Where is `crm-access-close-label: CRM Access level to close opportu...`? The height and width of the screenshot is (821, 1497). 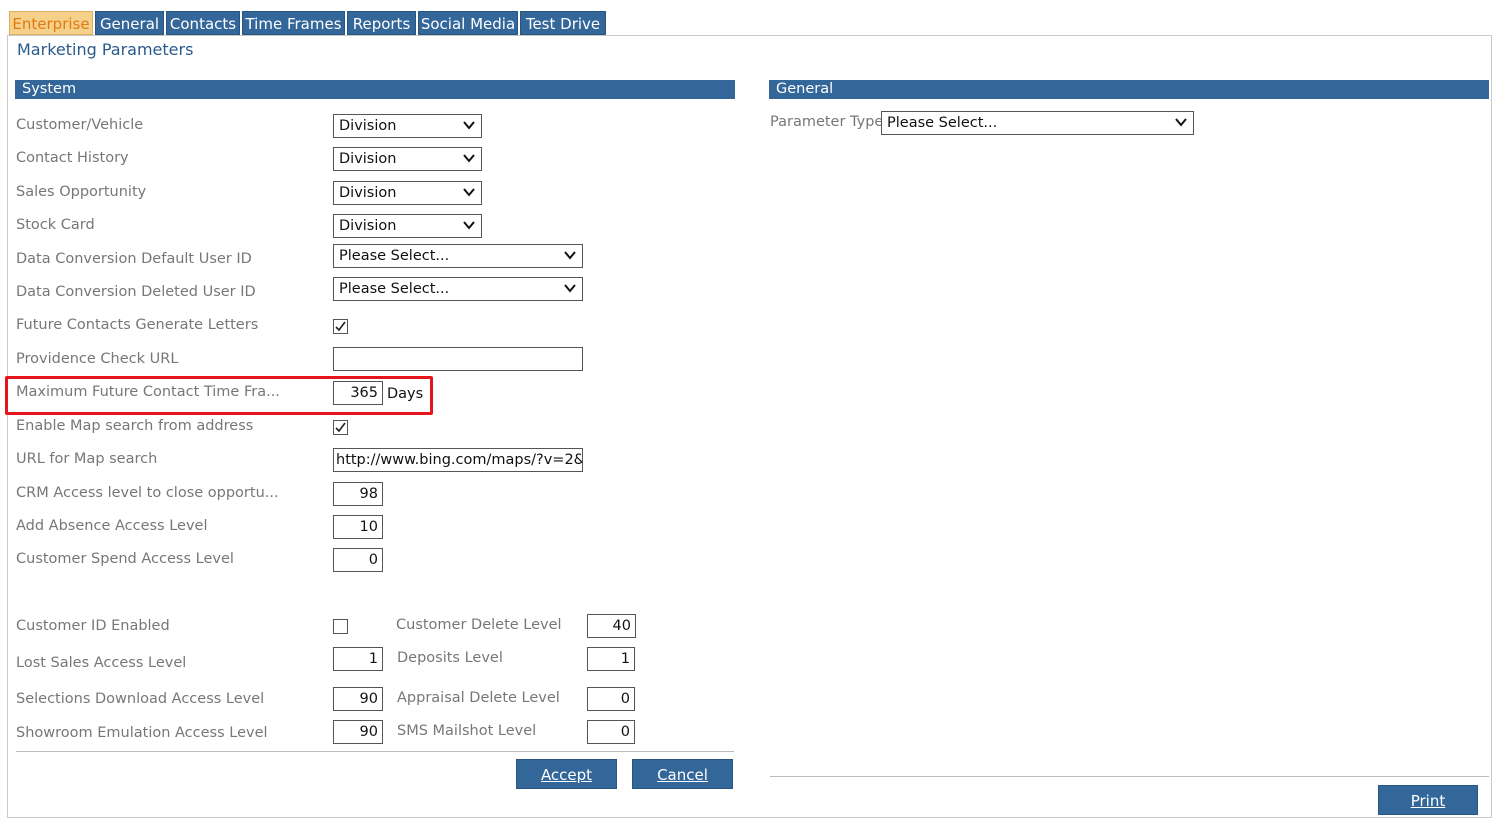
crm-access-close-label: CRM Access level to close opportu... is located at coordinates (147, 493).